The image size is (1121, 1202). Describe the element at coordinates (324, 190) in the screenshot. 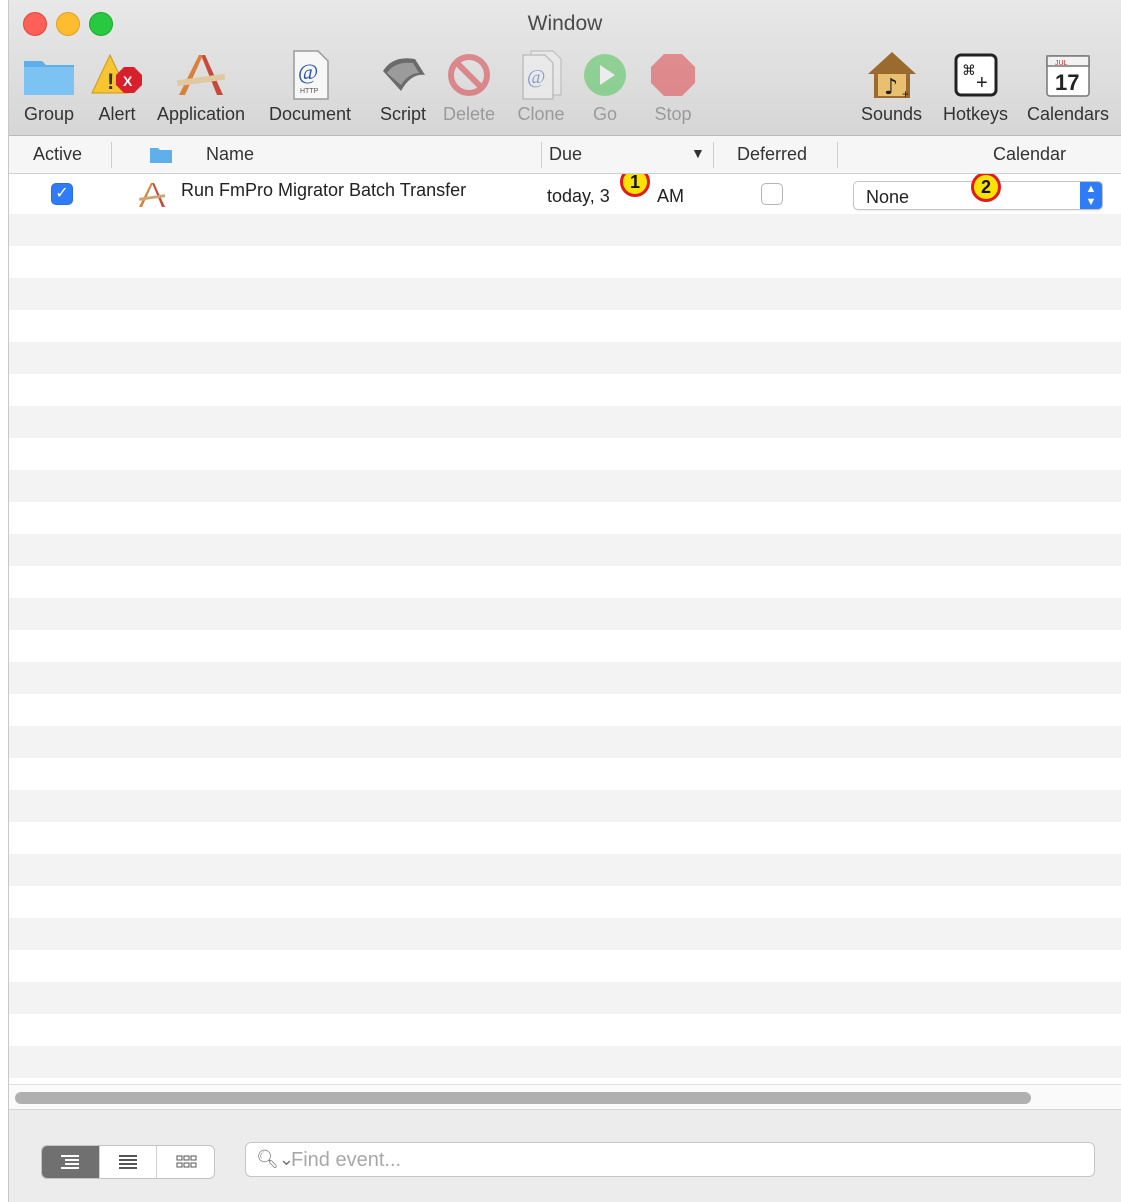

I see `event-name: Run FmPro Migrator Batch Transfer` at that location.